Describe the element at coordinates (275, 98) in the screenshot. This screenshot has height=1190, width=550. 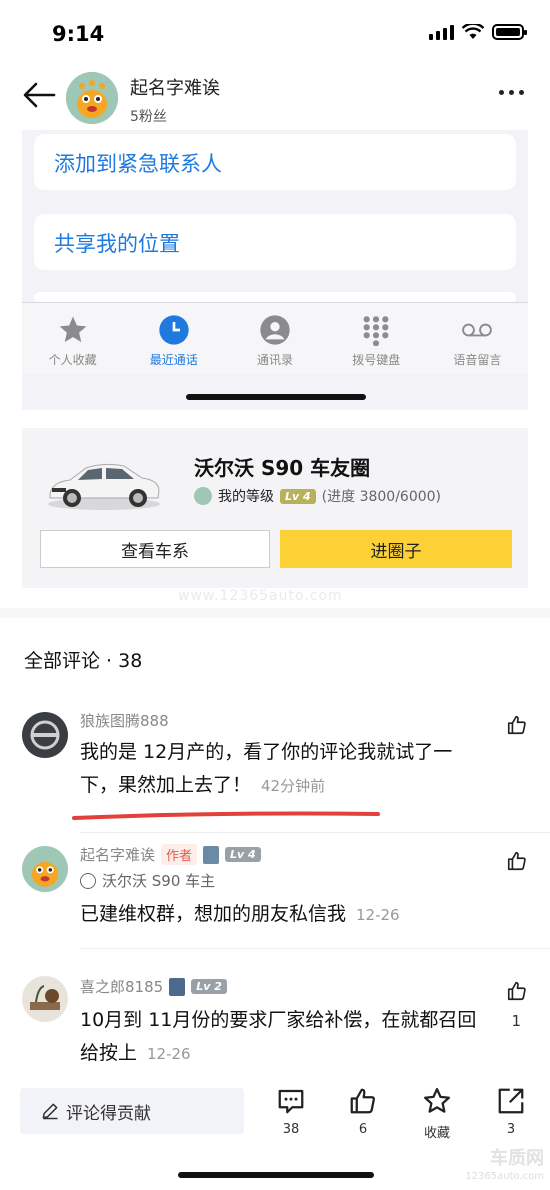
I see `profile-header: 起名字难诶 5粉丝` at that location.